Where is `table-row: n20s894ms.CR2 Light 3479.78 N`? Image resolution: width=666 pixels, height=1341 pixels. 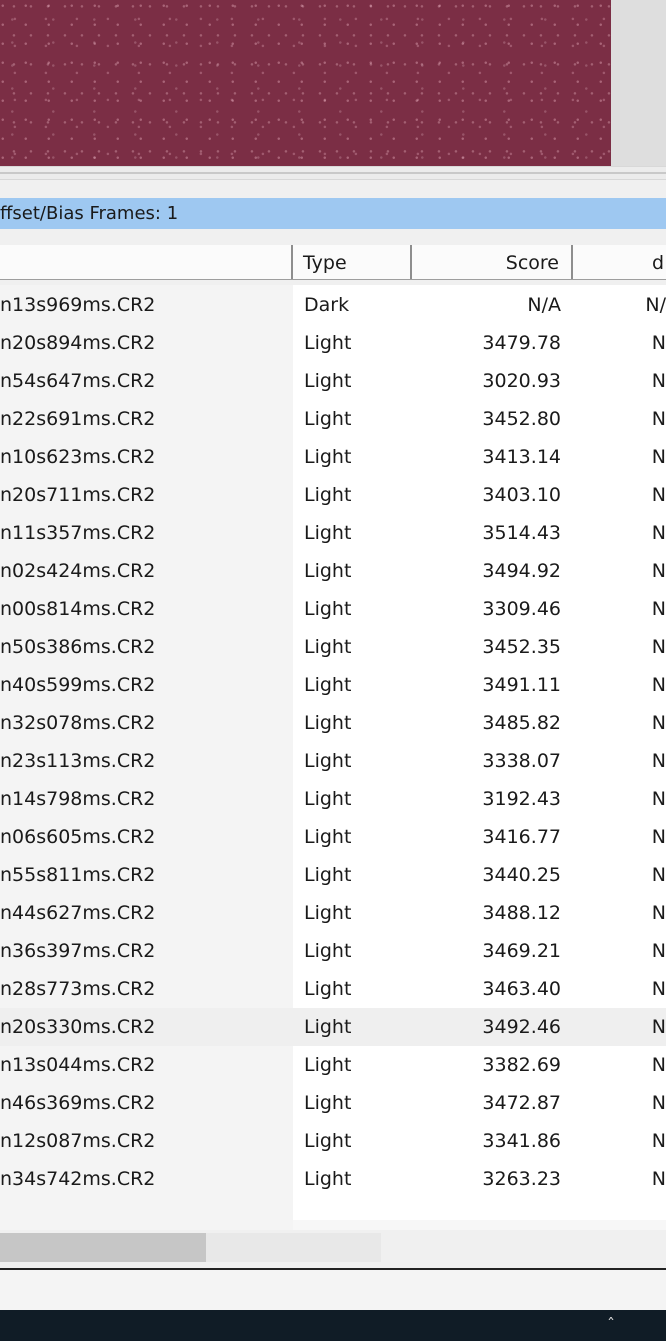 table-row: n20s894ms.CR2 Light 3479.78 N is located at coordinates (333, 343).